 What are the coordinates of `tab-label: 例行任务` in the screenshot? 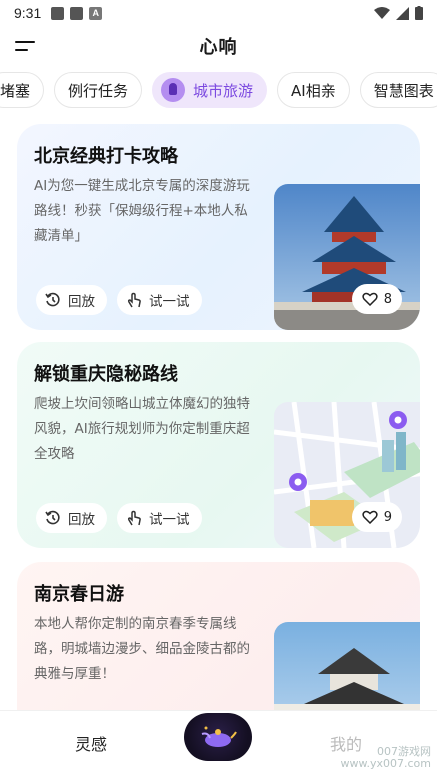 It's located at (98, 90).